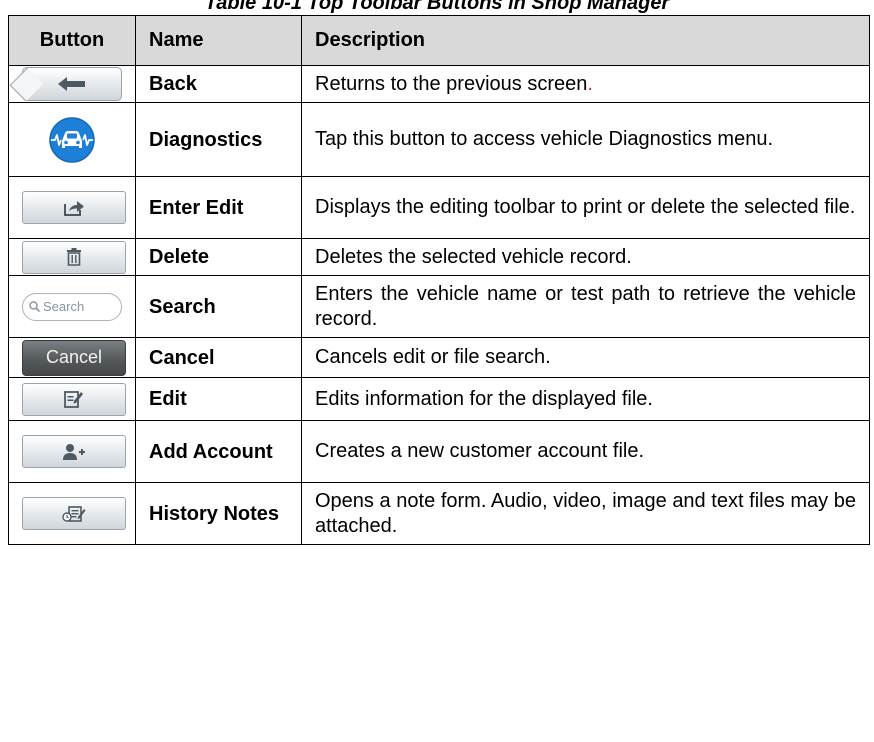 This screenshot has height=742, width=874. I want to click on delete-button, so click(74, 257).